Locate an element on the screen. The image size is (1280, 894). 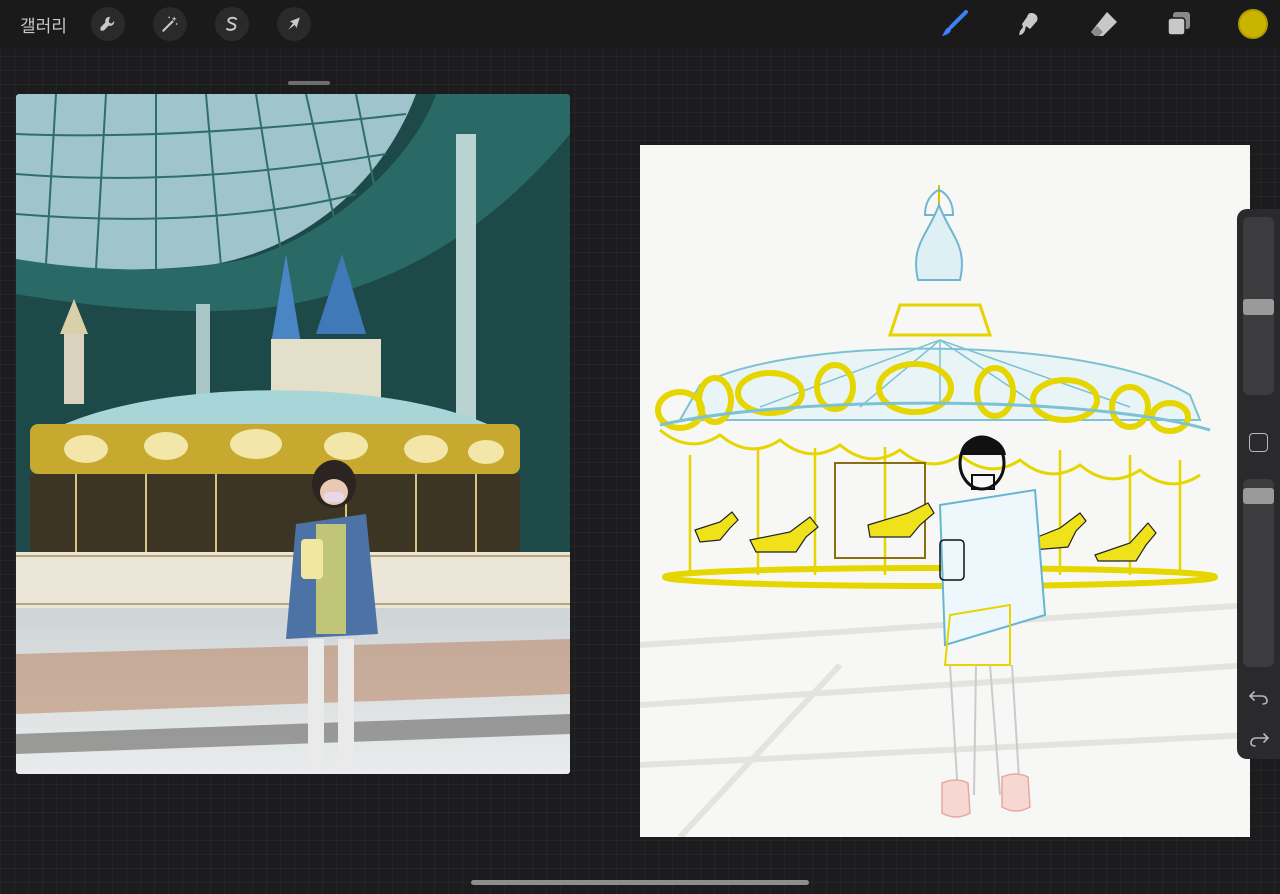
transform-arrow-icon is located at coordinates (294, 23).